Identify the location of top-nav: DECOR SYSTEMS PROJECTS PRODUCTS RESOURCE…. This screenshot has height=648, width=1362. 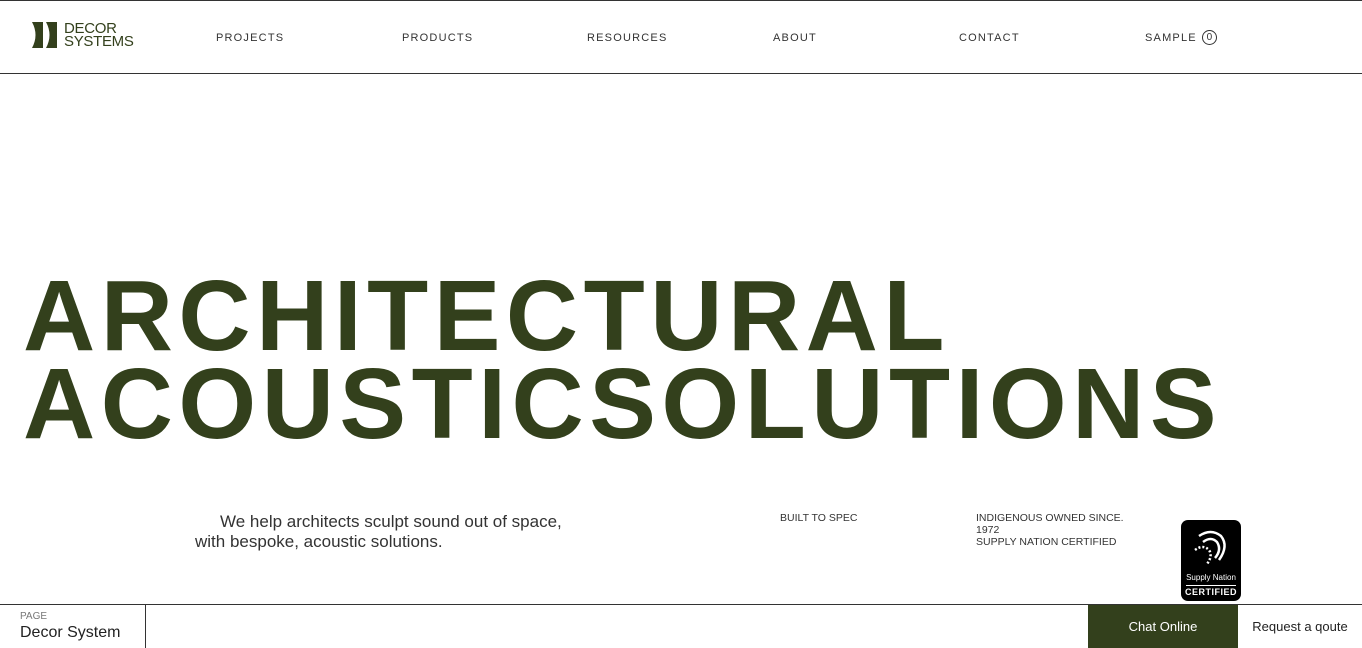
(681, 37).